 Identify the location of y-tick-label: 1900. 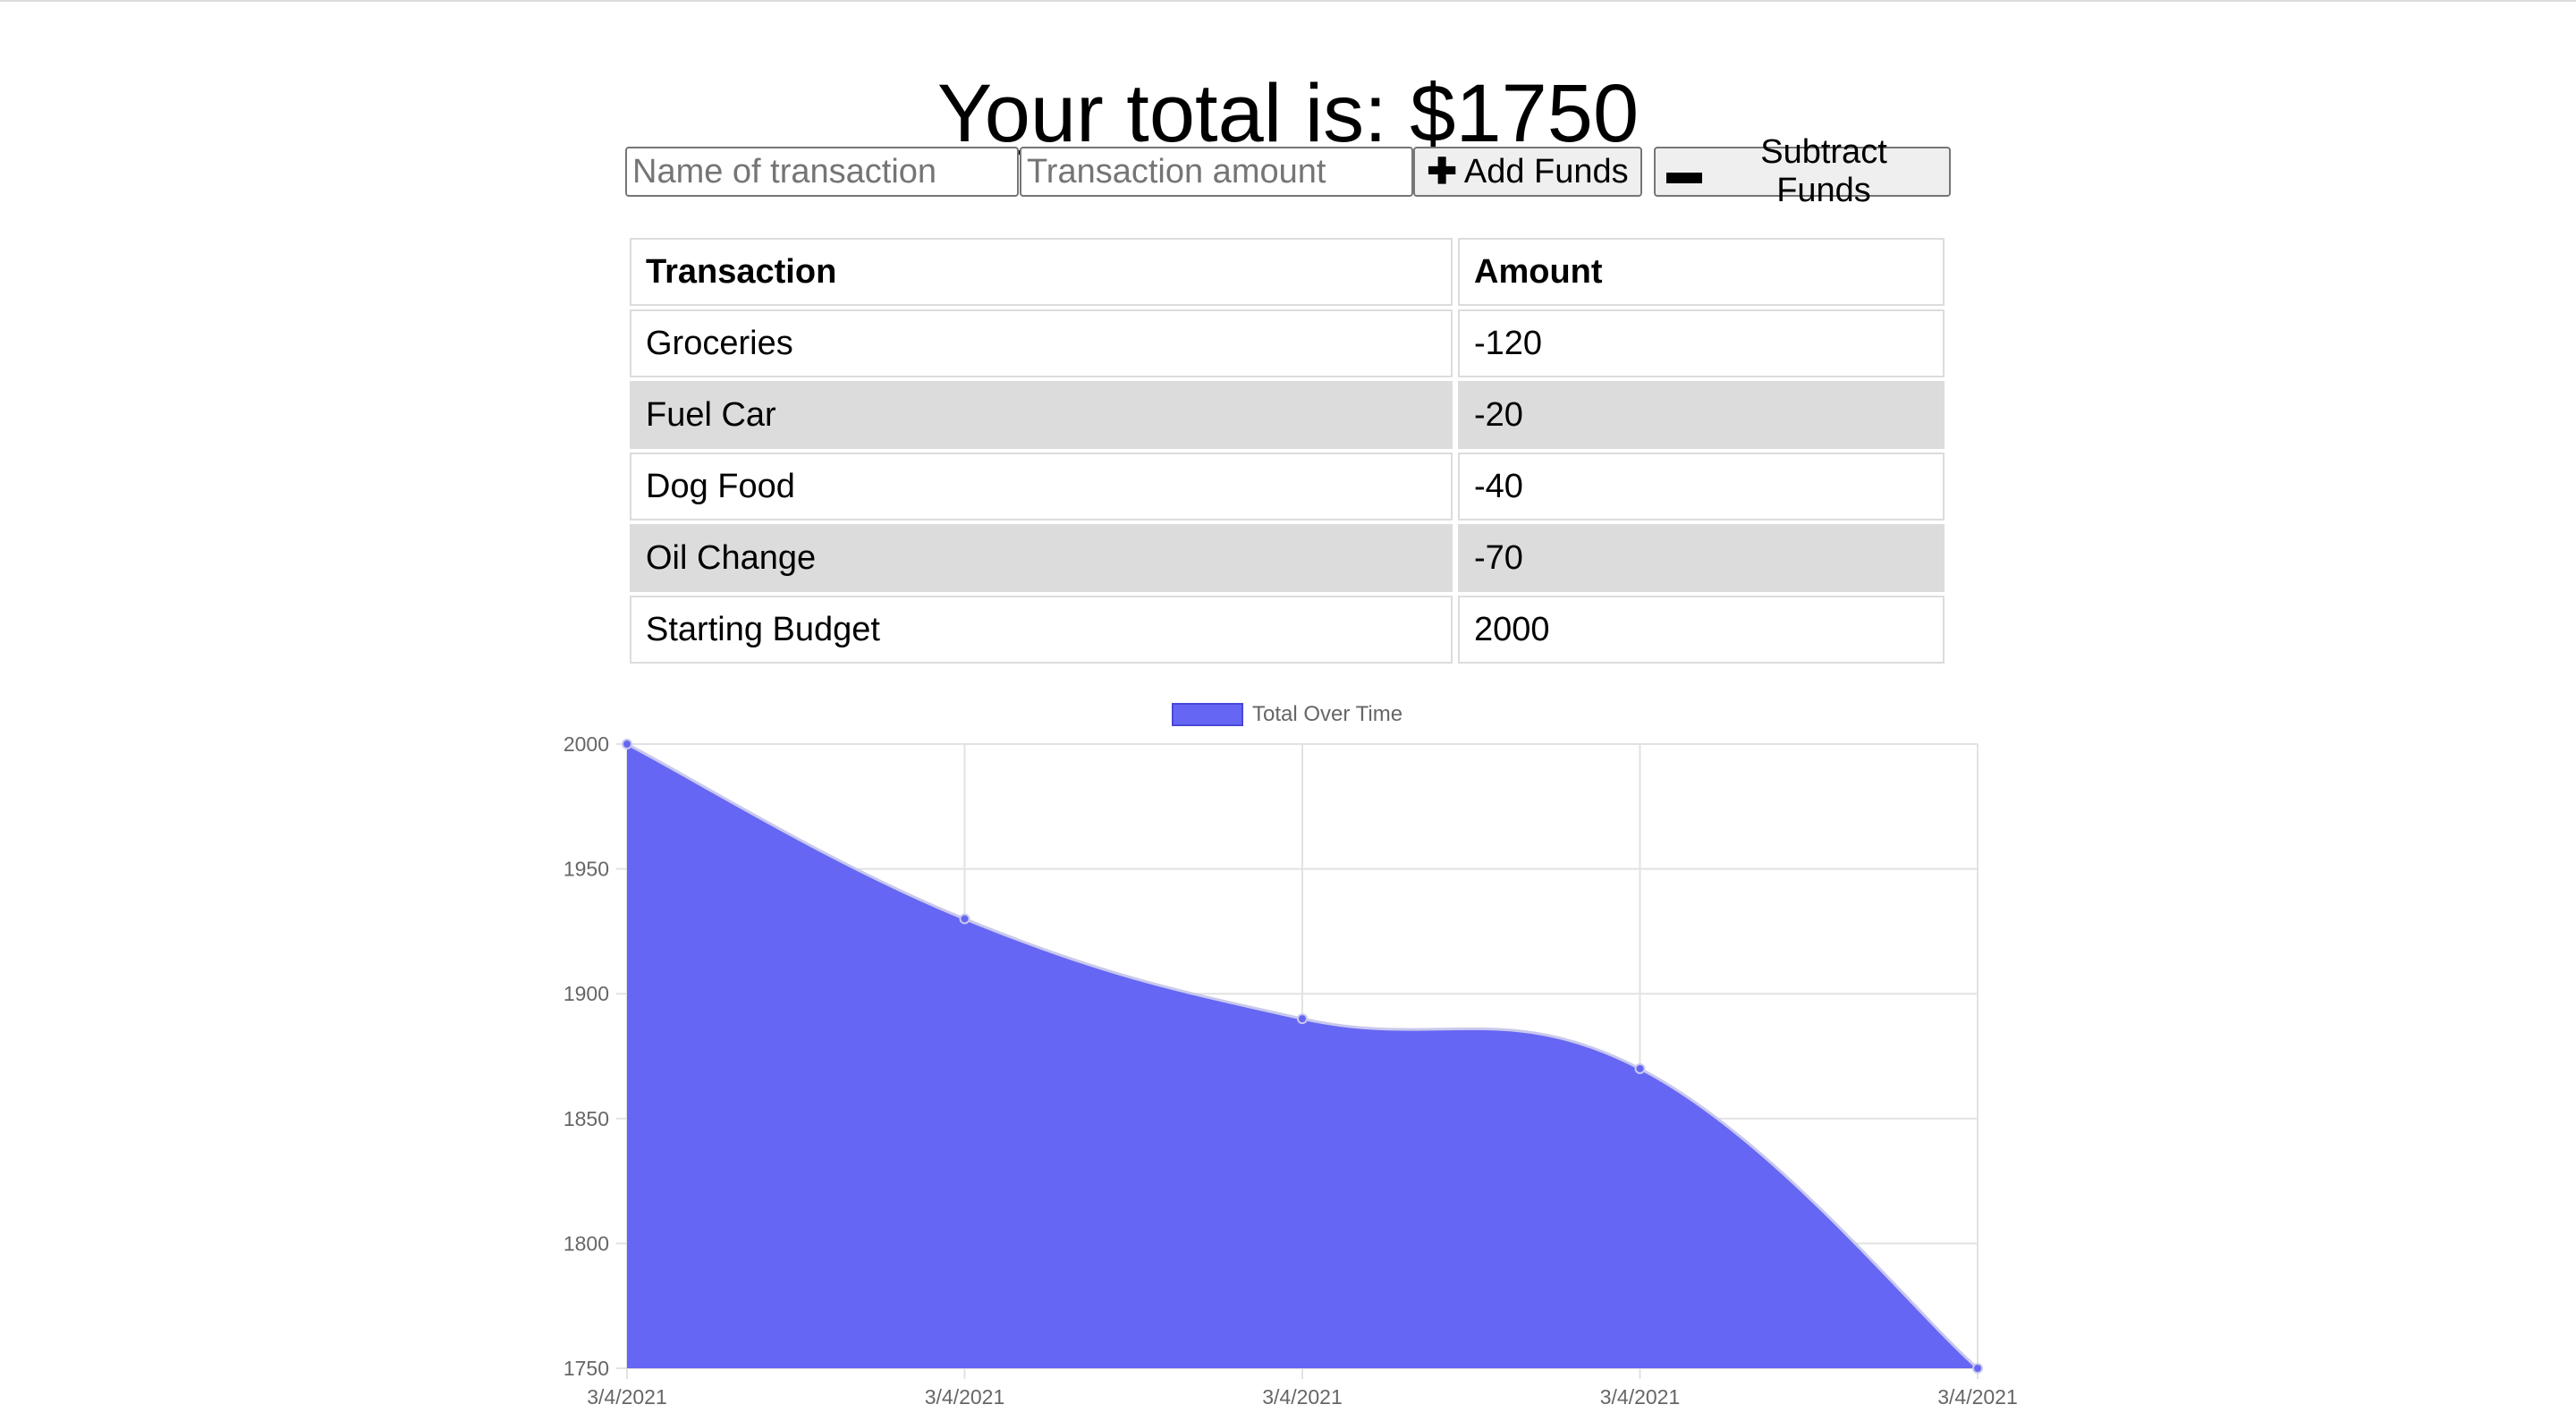
(586, 993).